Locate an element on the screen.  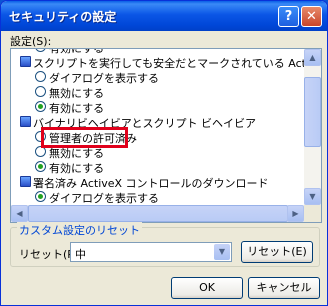
horizontal-scrollbar: ◀ ▶ is located at coordinates (157, 213).